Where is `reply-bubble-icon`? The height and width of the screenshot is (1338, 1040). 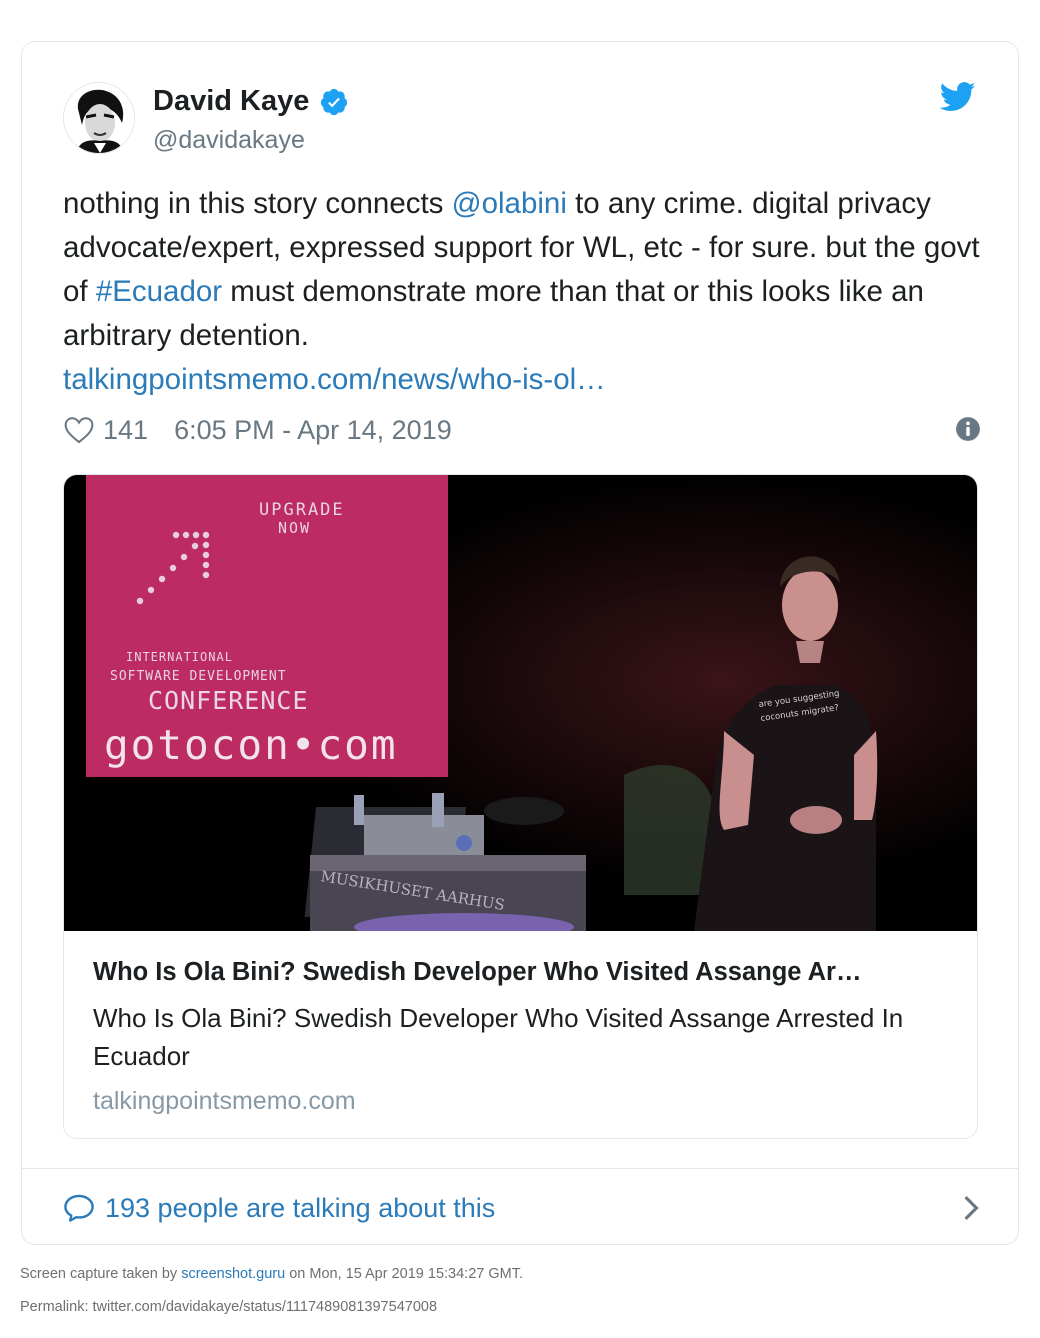 reply-bubble-icon is located at coordinates (79, 1208).